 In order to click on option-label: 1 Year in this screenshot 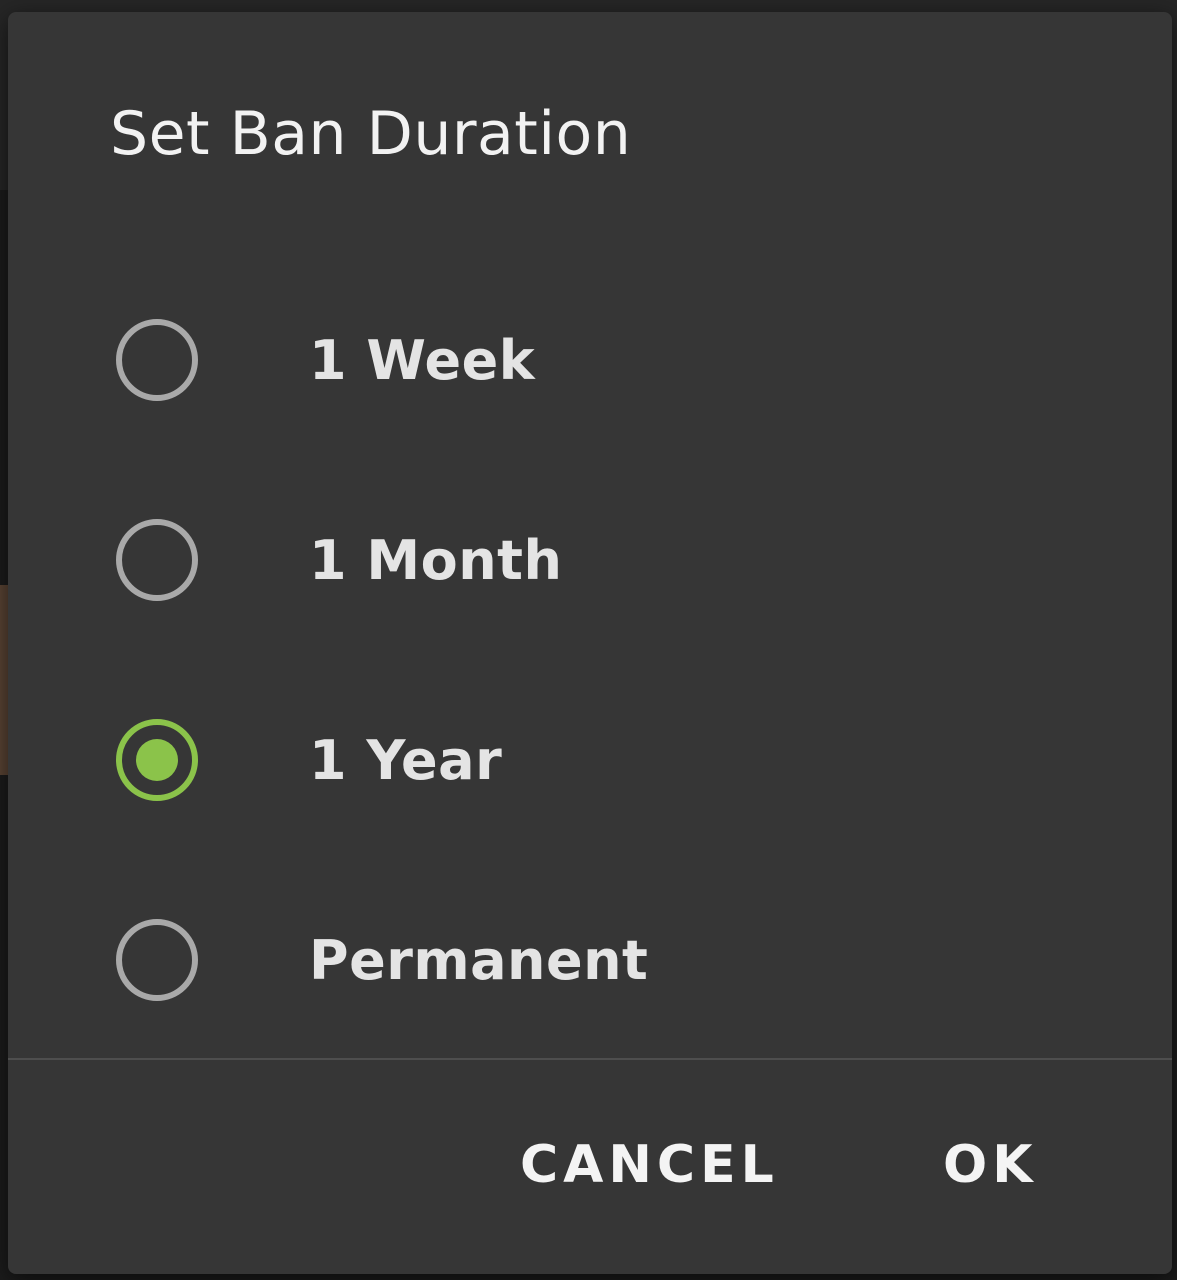, I will do `click(406, 760)`.